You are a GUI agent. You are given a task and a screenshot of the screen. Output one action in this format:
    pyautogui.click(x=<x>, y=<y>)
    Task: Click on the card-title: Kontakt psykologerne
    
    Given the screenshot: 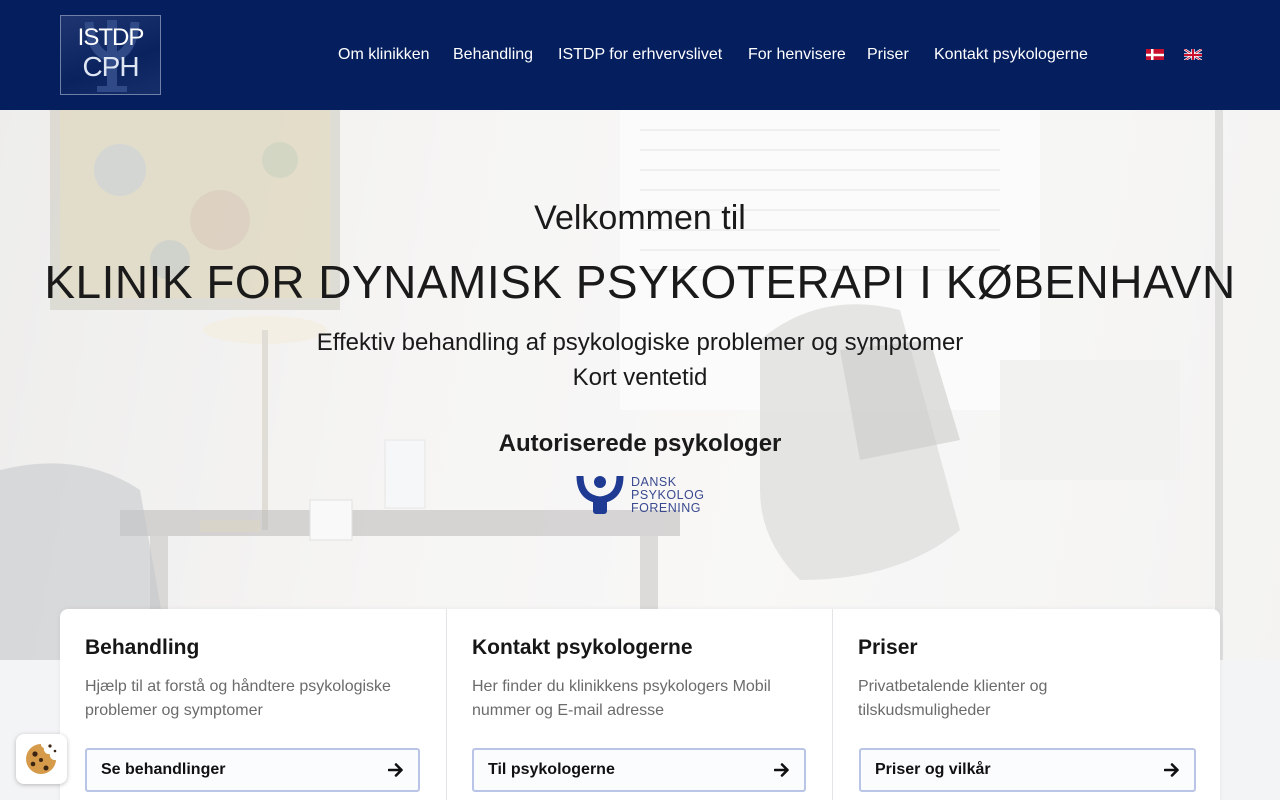 What is the action you would take?
    pyautogui.click(x=582, y=647)
    